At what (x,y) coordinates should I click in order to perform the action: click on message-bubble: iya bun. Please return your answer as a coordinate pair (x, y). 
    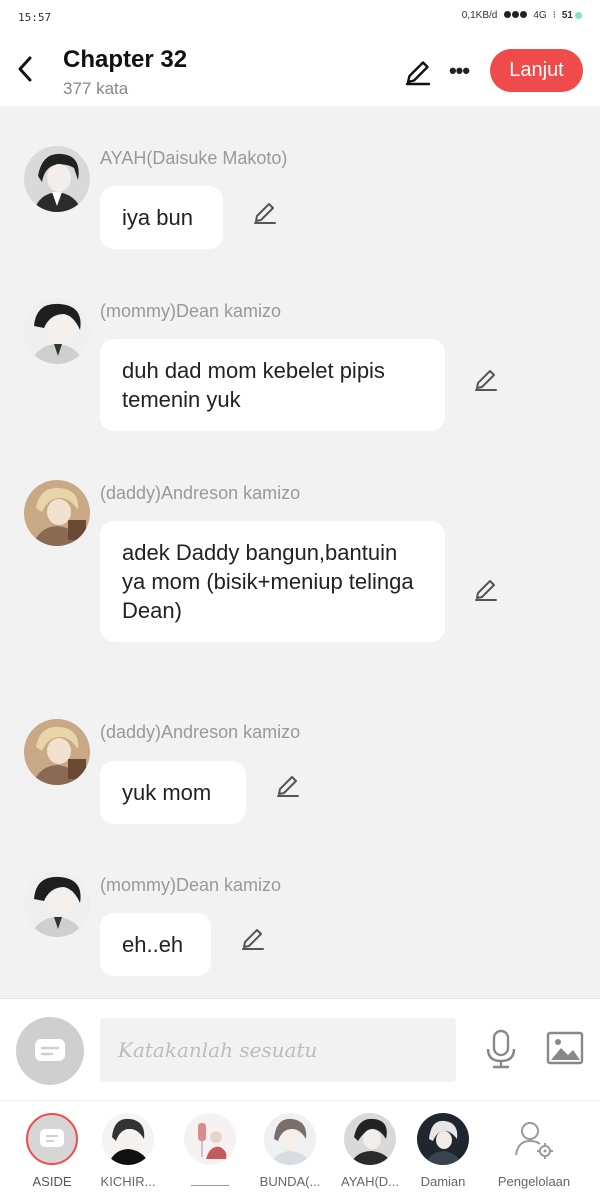
    Looking at the image, I should click on (161, 217).